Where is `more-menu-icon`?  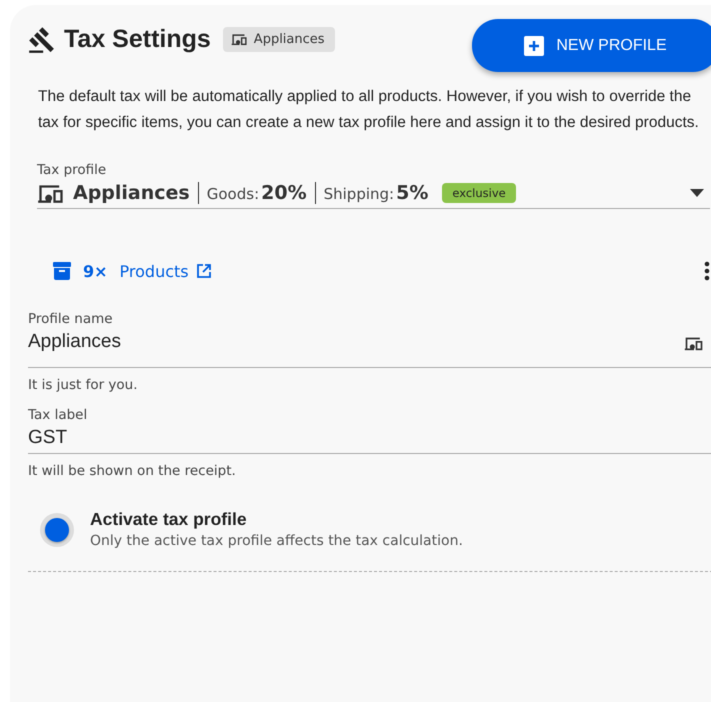 more-menu-icon is located at coordinates (707, 271).